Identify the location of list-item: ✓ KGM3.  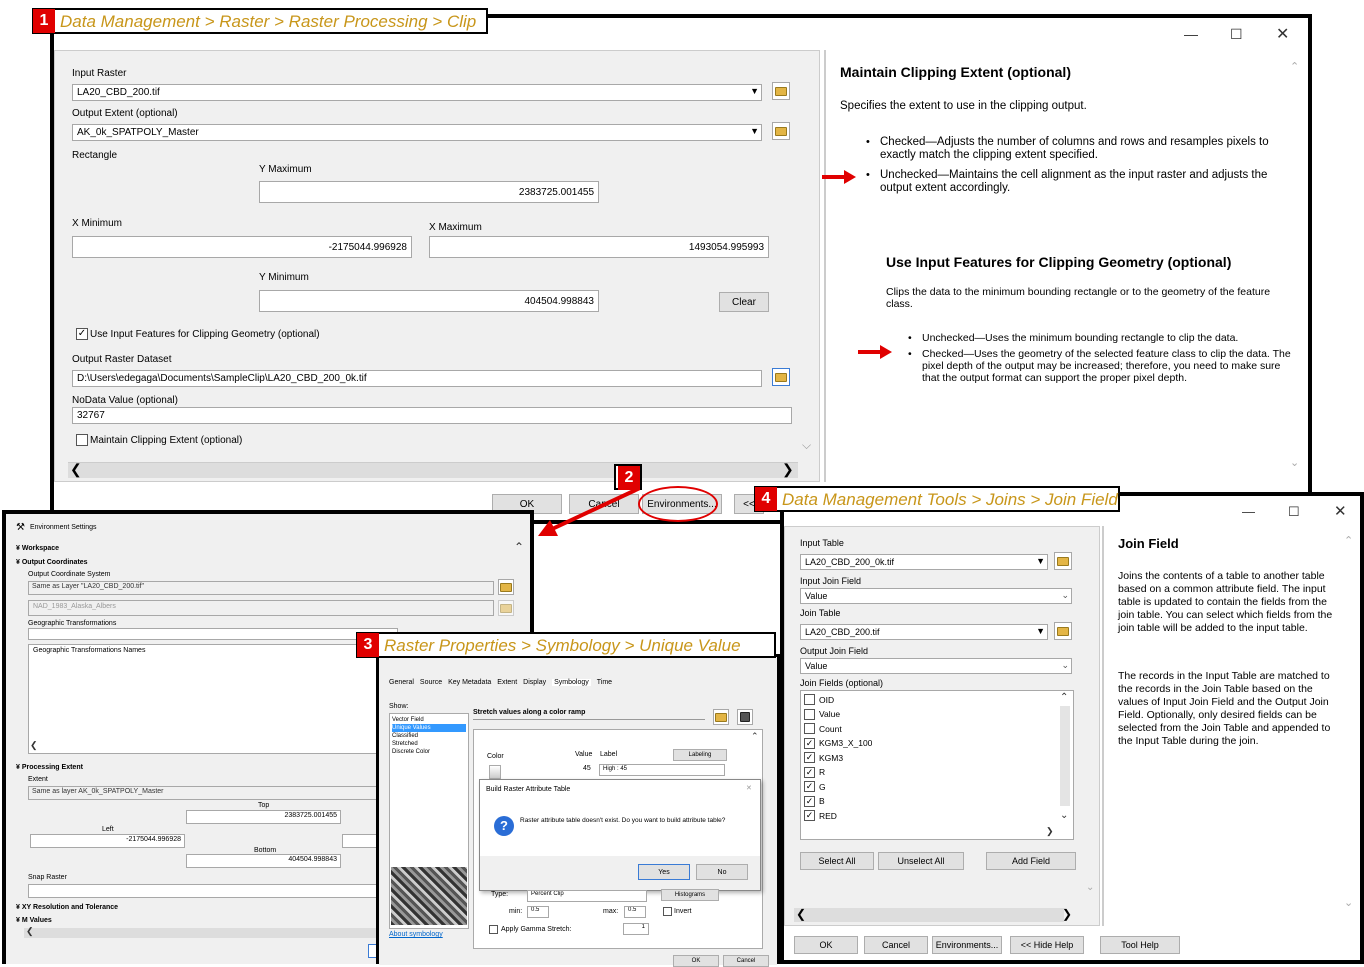
(823, 757).